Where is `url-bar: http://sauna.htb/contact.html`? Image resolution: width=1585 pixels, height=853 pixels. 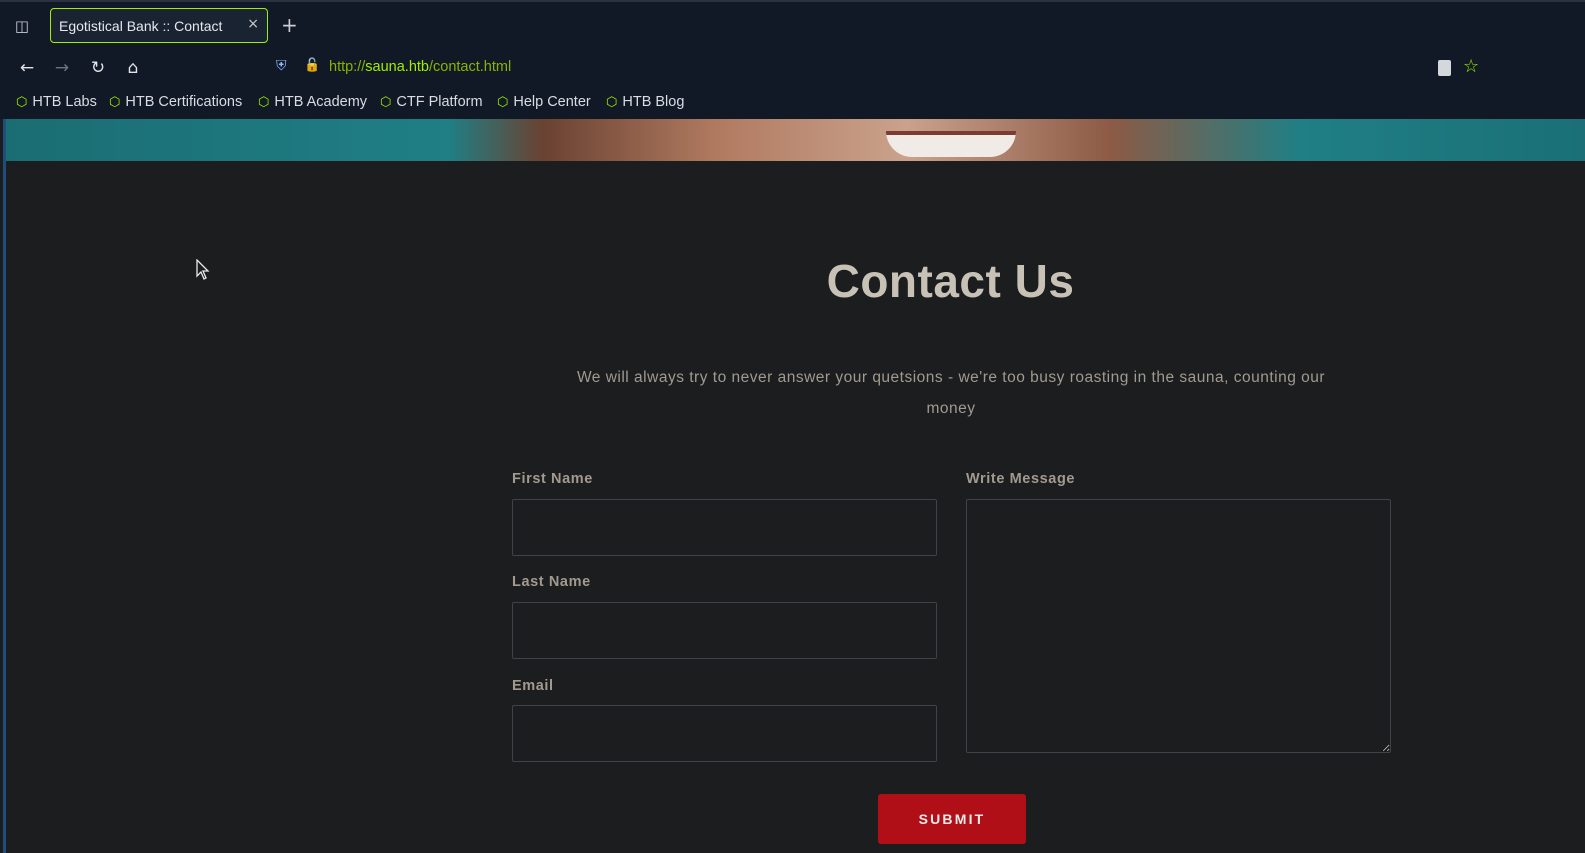
url-bar: http://sauna.htb/contact.html is located at coordinates (420, 67).